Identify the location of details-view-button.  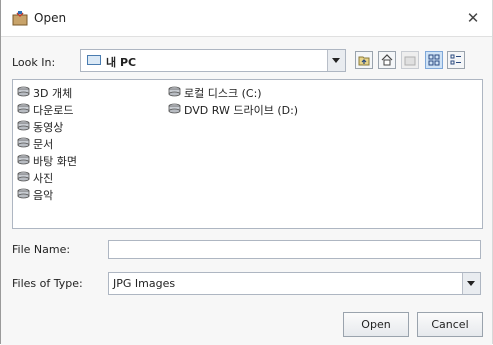
(456, 60).